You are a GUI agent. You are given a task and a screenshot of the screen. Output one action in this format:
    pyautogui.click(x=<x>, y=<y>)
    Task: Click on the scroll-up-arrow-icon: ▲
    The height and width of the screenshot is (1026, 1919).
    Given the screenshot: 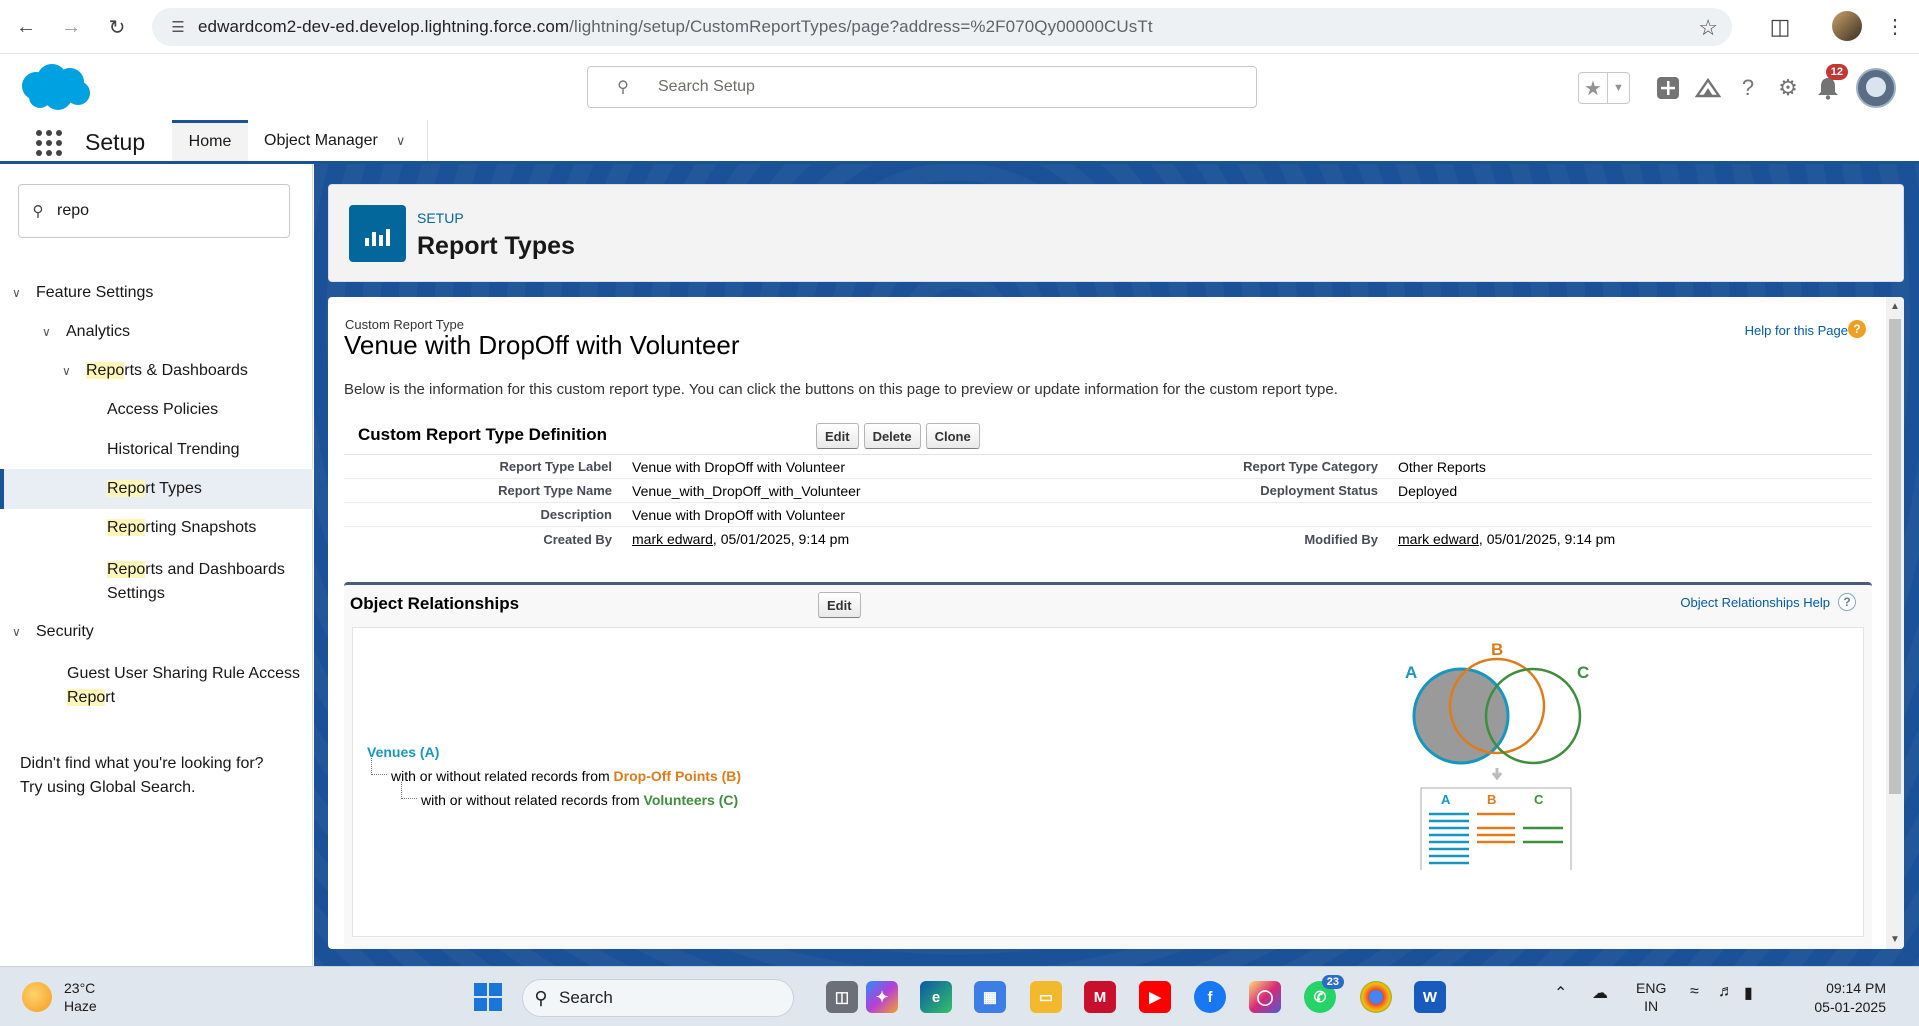 What is the action you would take?
    pyautogui.click(x=1895, y=306)
    